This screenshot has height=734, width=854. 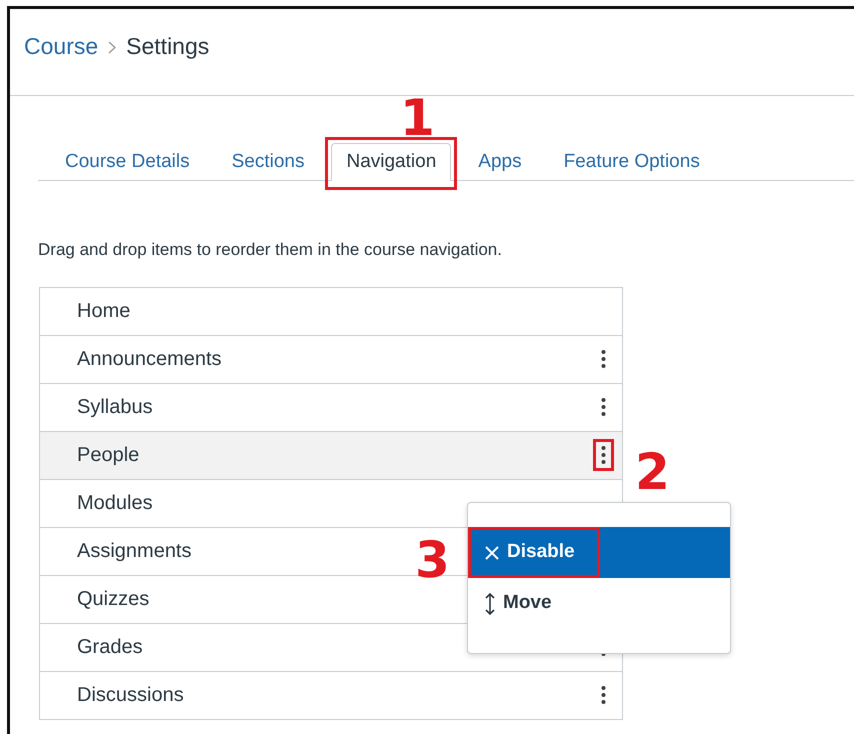 I want to click on tab: Navigation, so click(x=391, y=162).